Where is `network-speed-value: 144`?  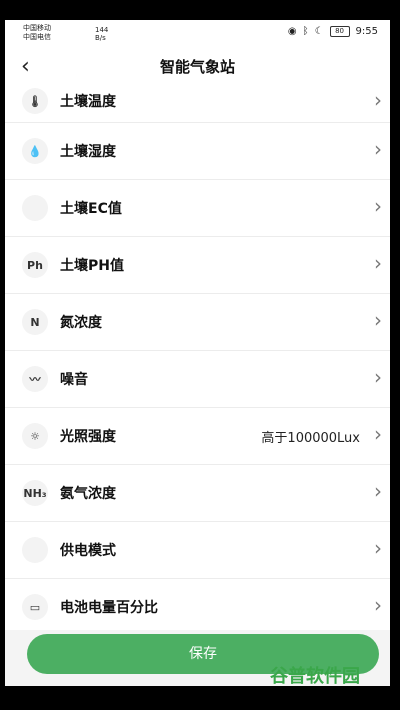
network-speed-value: 144 is located at coordinates (102, 30).